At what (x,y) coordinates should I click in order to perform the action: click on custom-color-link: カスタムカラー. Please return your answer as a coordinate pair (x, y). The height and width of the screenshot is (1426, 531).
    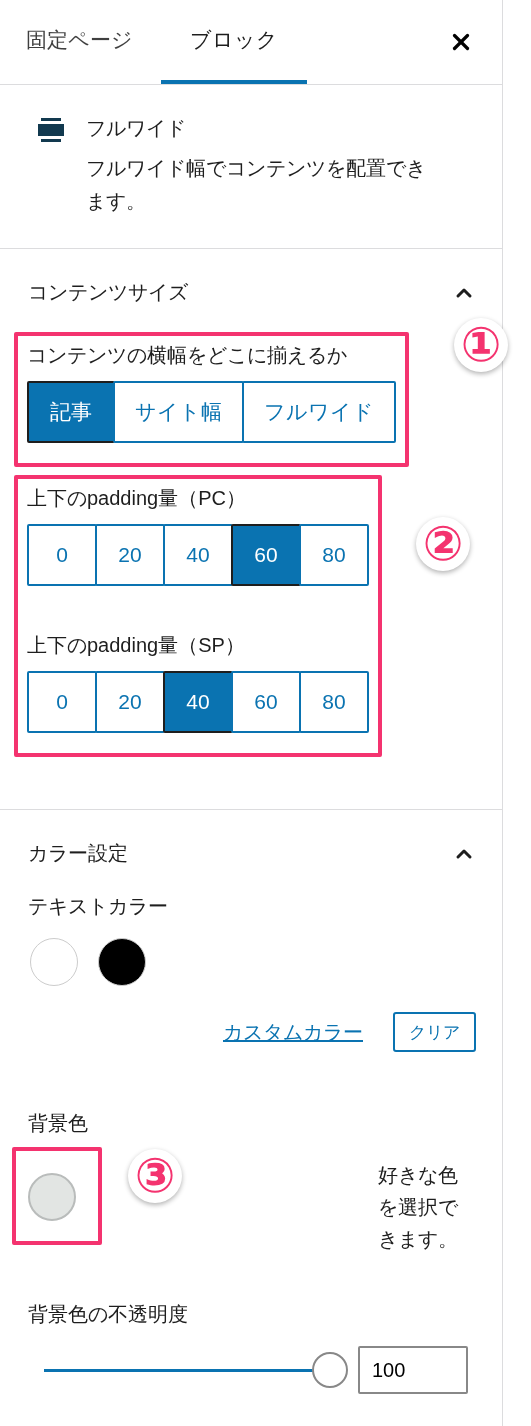
    Looking at the image, I should click on (293, 1032).